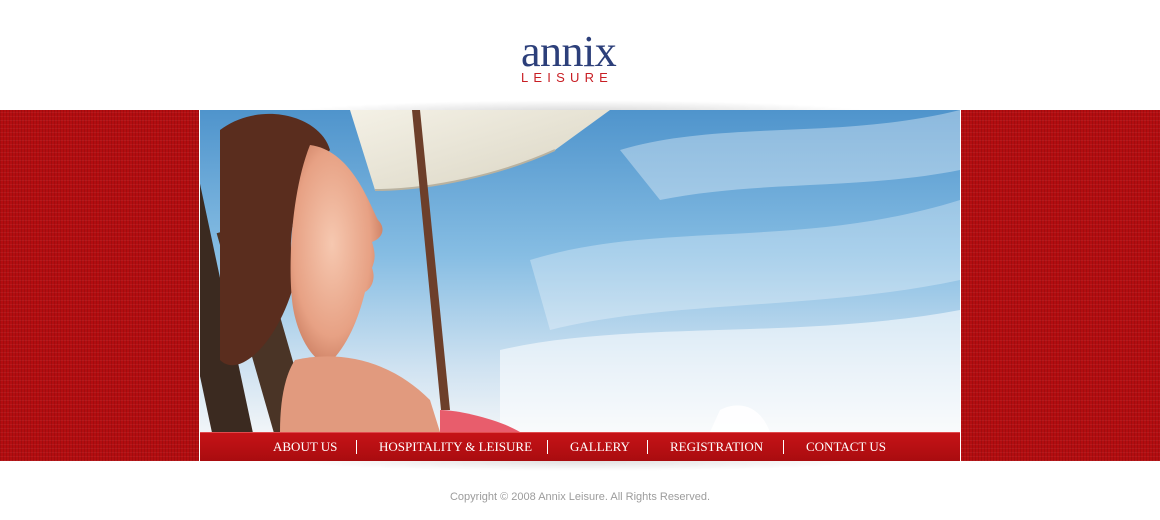 This screenshot has width=1160, height=520. I want to click on logo: annix LEISURE, so click(580, 59).